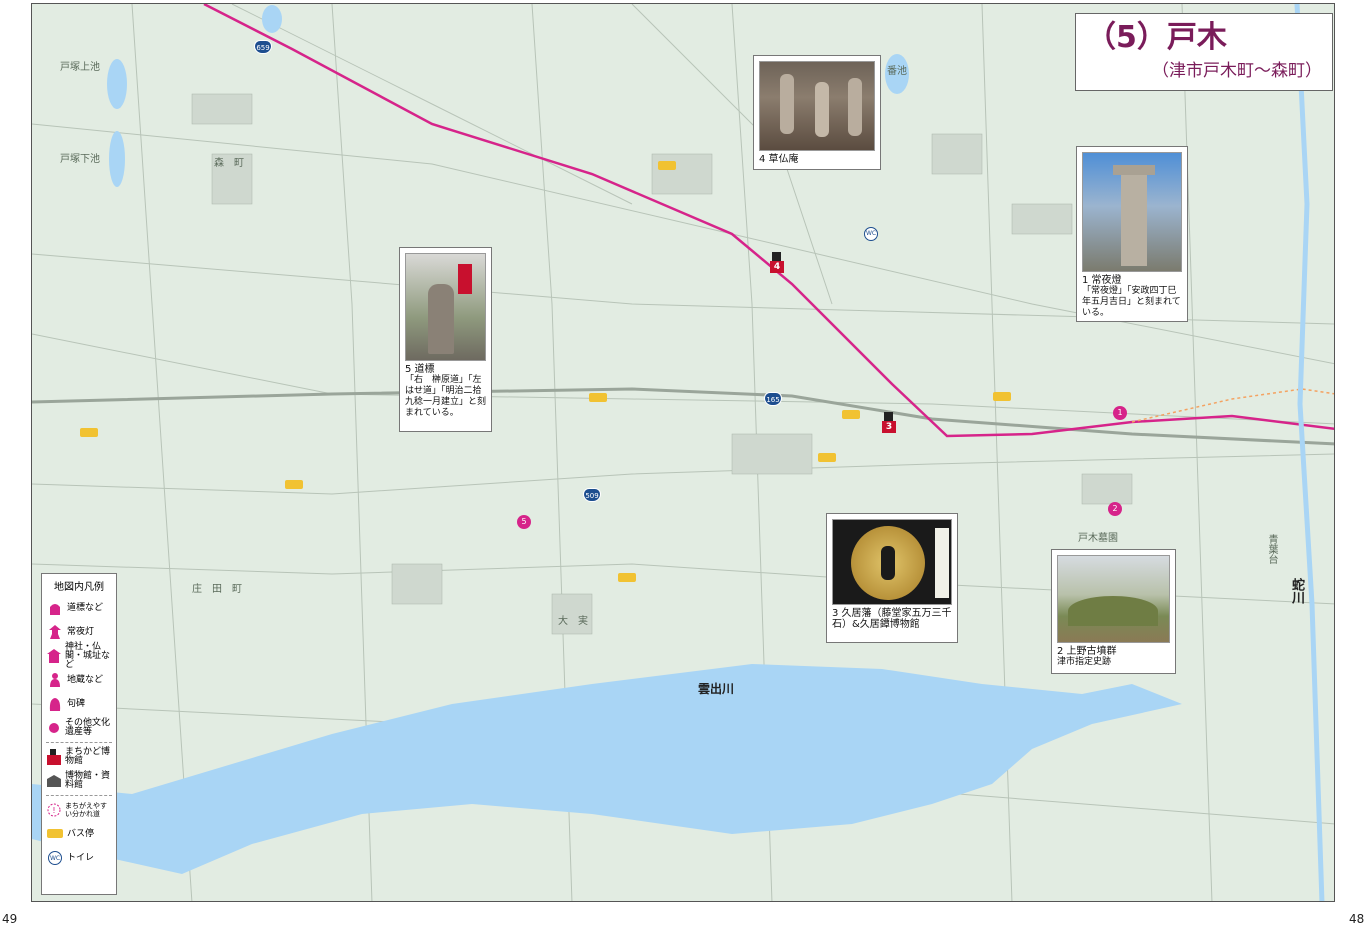 The height and width of the screenshot is (929, 1366). What do you see at coordinates (79, 834) in the screenshot?
I see `legend-item-bus: バス停` at bounding box center [79, 834].